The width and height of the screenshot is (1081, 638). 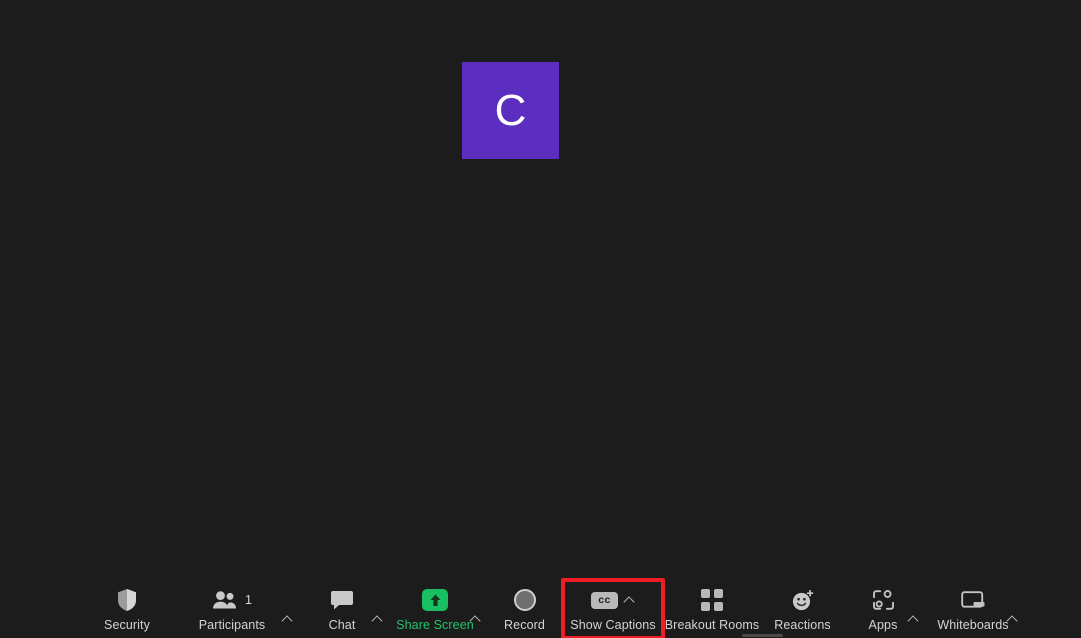 I want to click on reactions-icon, so click(x=802, y=599).